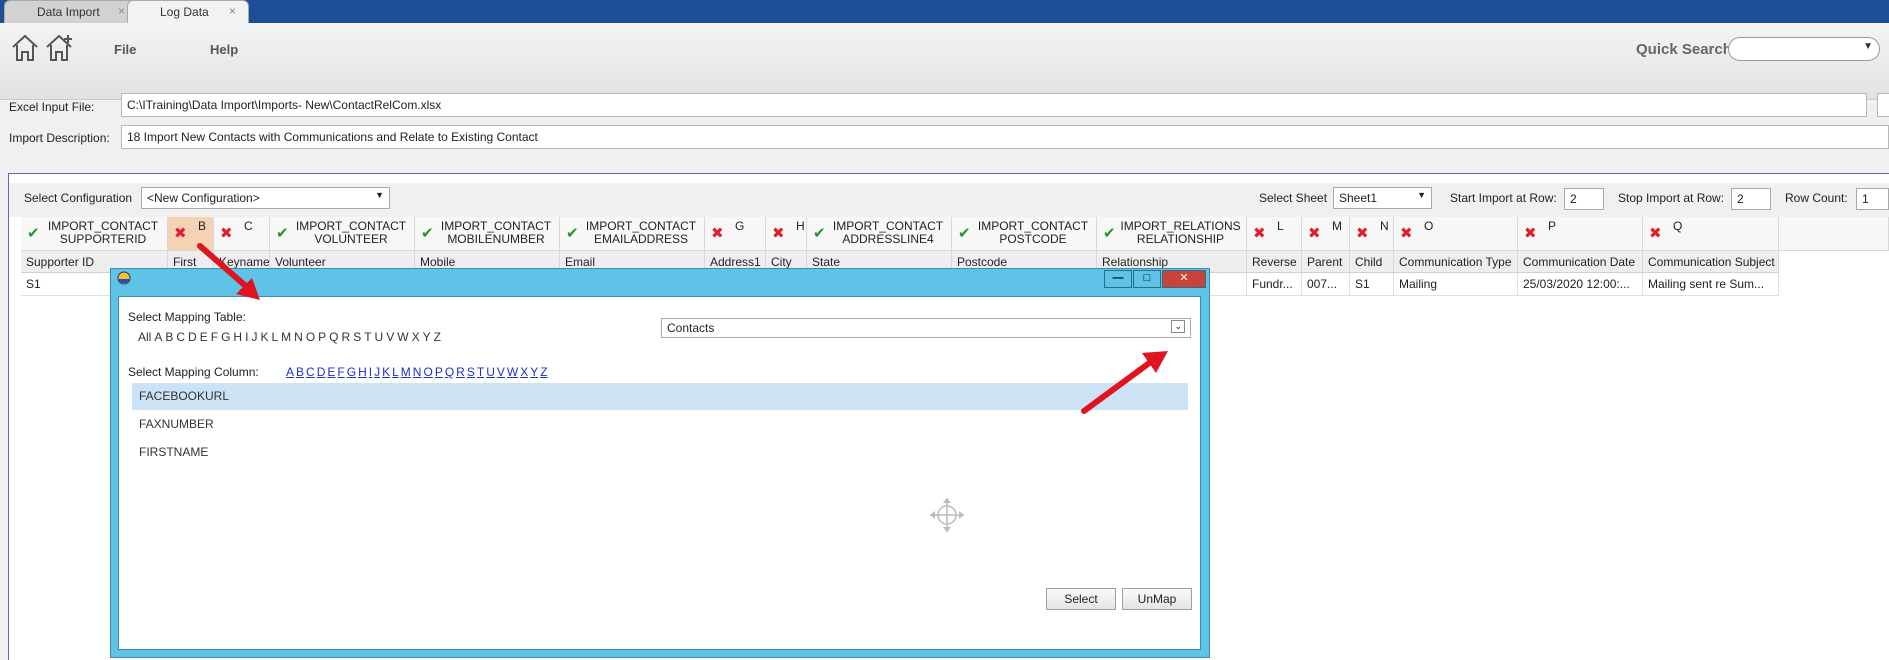 The image size is (1889, 660). I want to click on column-letter-z: Z, so click(543, 372).